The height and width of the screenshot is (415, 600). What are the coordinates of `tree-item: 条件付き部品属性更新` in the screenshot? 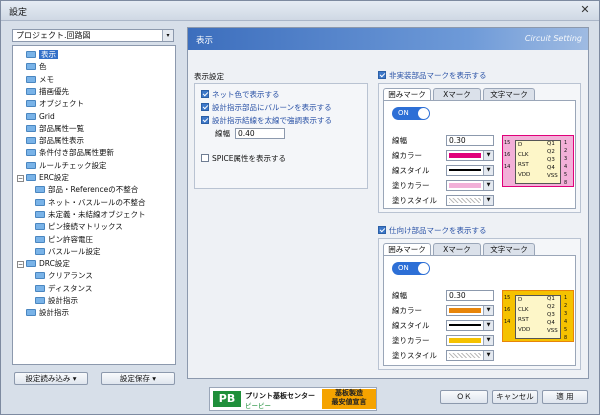 It's located at (70, 152).